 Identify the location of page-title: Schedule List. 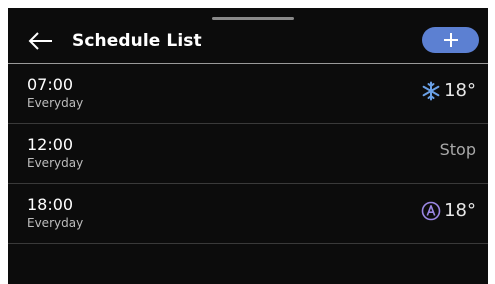
(137, 41).